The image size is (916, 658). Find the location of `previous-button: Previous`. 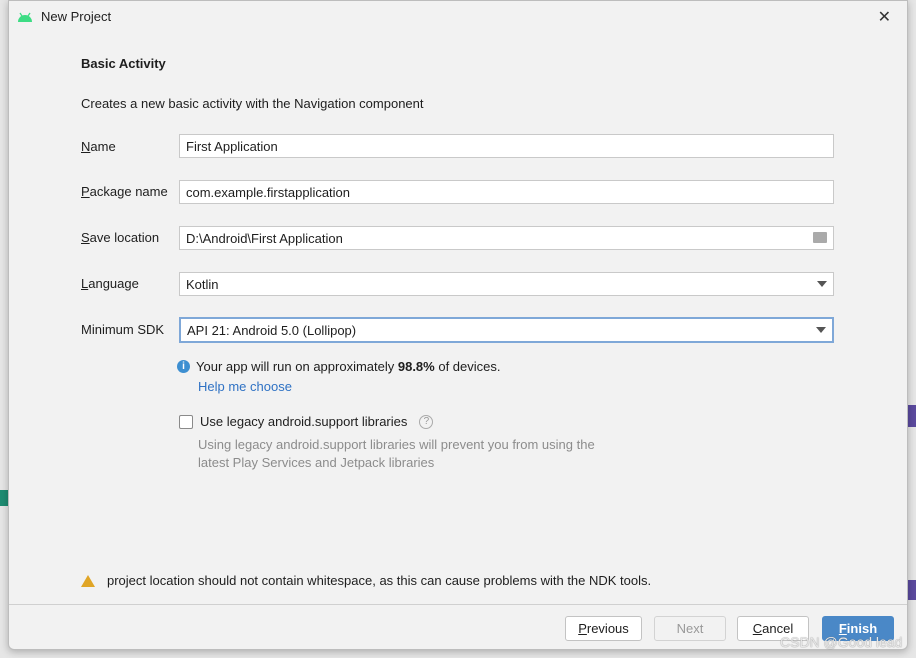

previous-button: Previous is located at coordinates (603, 628).